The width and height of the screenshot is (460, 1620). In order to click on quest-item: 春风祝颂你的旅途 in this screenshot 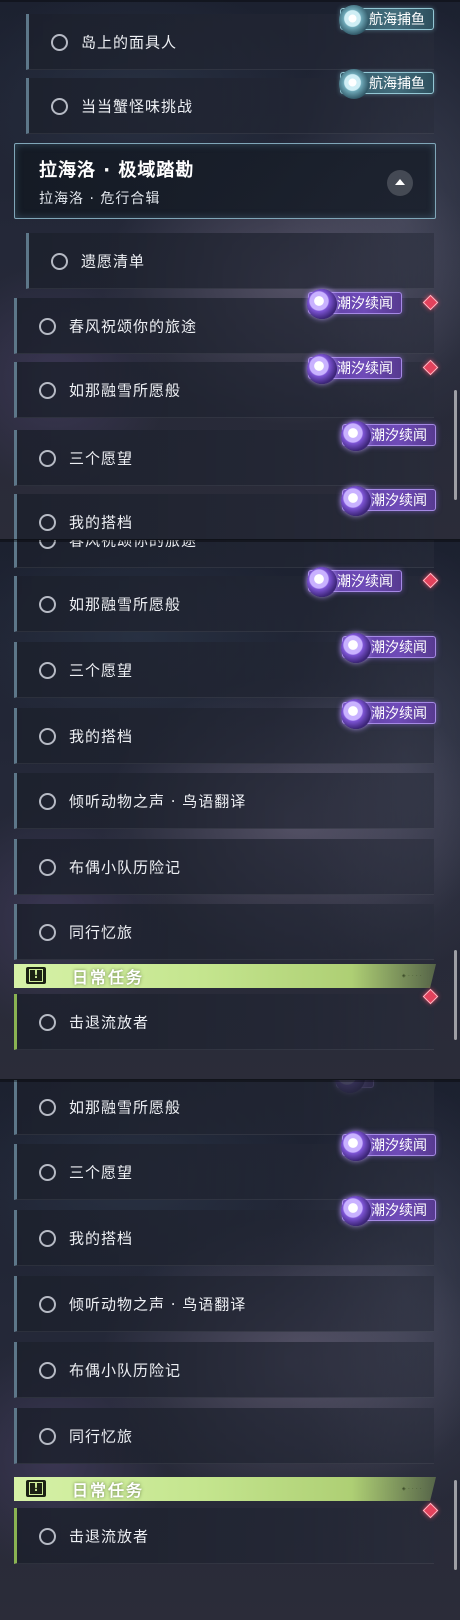, I will do `click(224, 554)`.